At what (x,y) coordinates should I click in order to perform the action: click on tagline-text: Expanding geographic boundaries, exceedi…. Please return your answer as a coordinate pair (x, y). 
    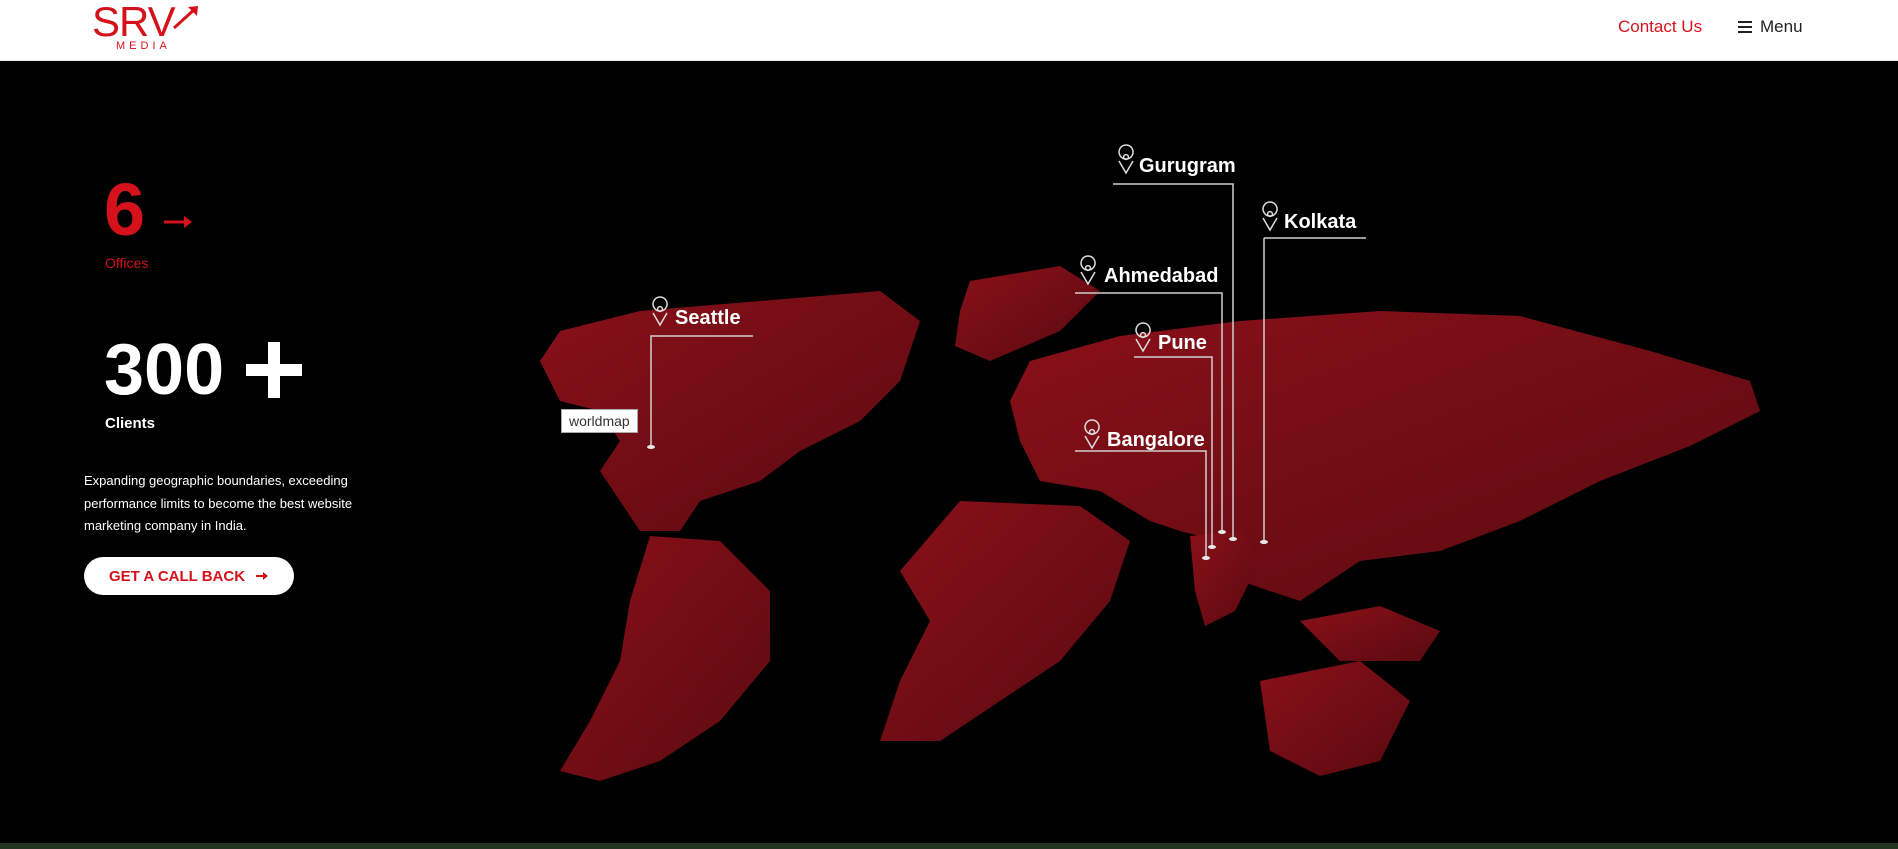
    Looking at the image, I should click on (218, 503).